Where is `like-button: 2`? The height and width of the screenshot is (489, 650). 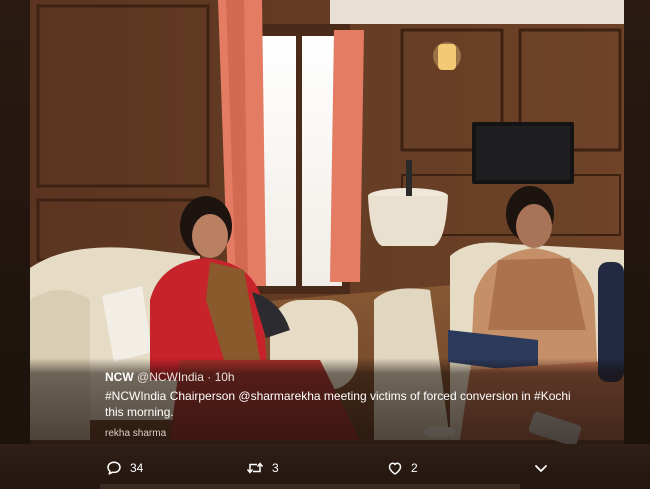 like-button: 2 is located at coordinates (402, 468).